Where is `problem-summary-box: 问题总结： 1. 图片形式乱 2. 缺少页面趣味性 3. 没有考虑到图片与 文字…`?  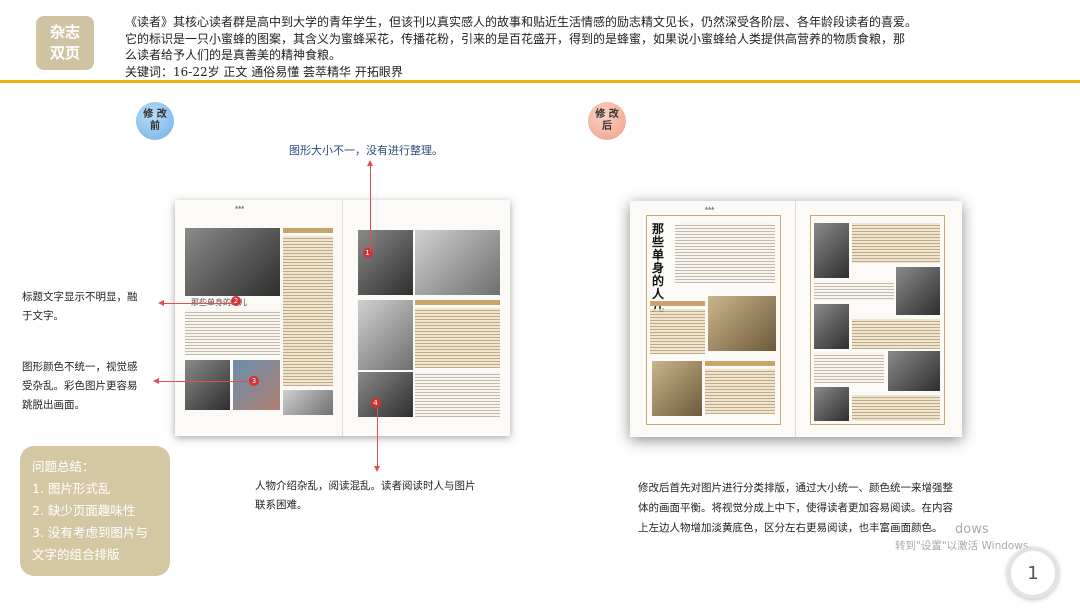
problem-summary-box: 问题总结： 1. 图片形式乱 2. 缺少页面趣味性 3. 没有考虑到图片与 文字… is located at coordinates (95, 511).